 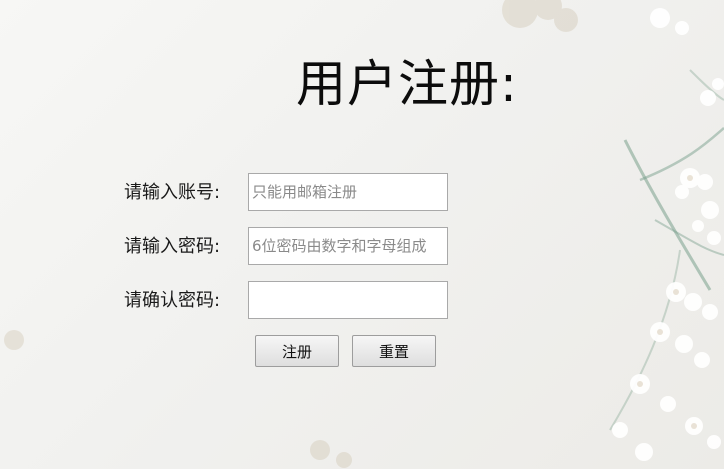 I want to click on confirm-password-input, so click(x=348, y=300).